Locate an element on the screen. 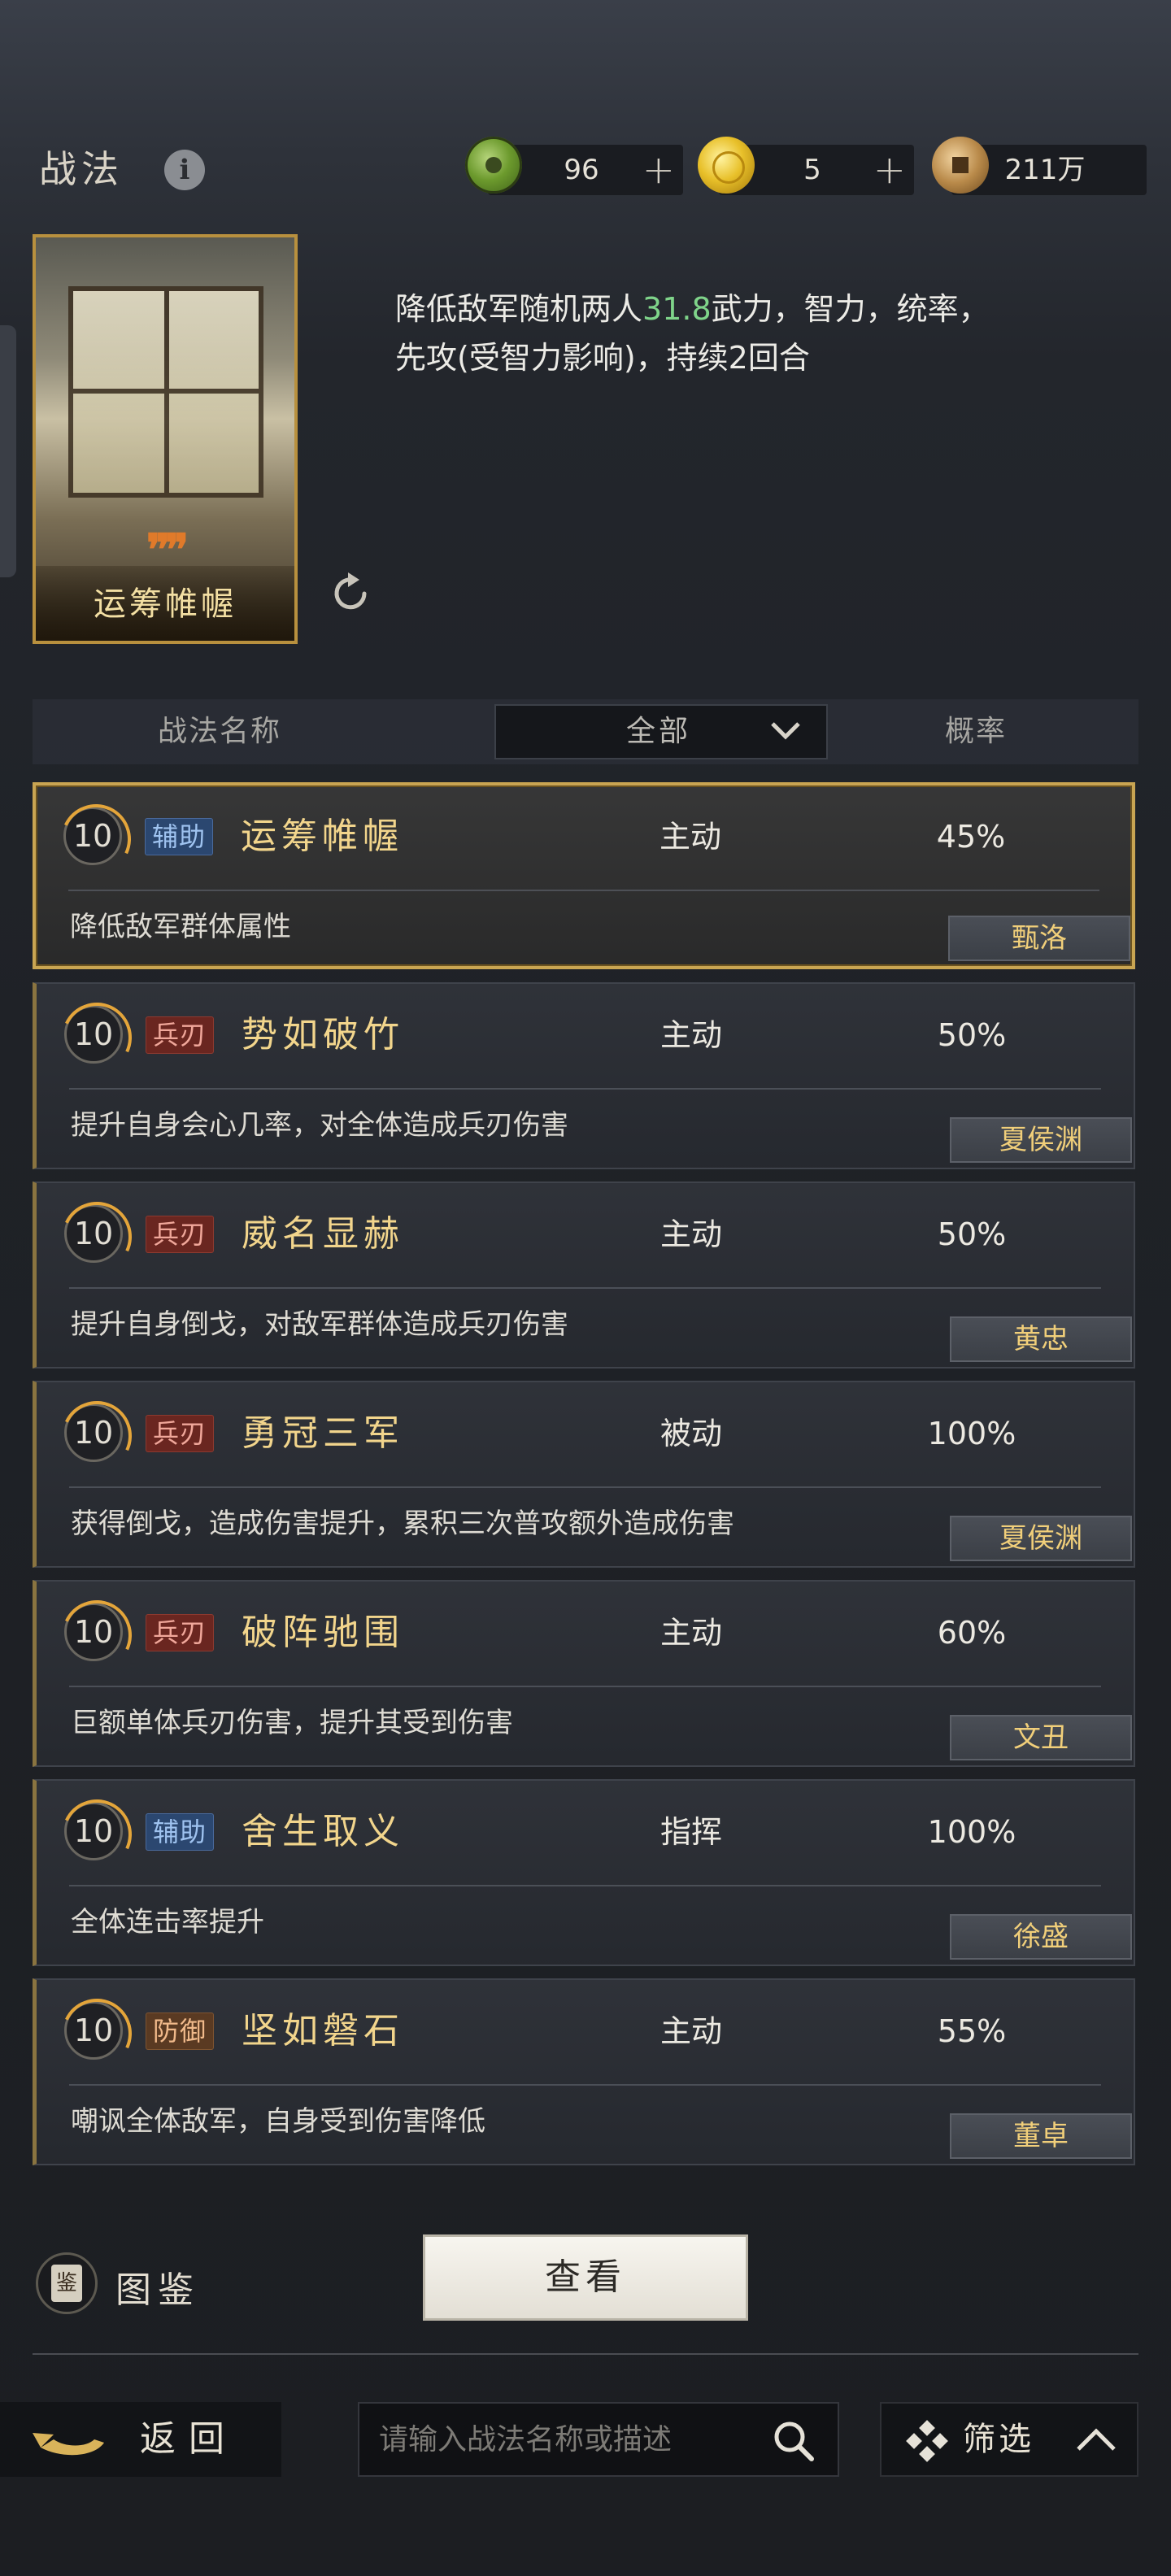 This screenshot has width=1171, height=2576. divider is located at coordinates (585, 2354).